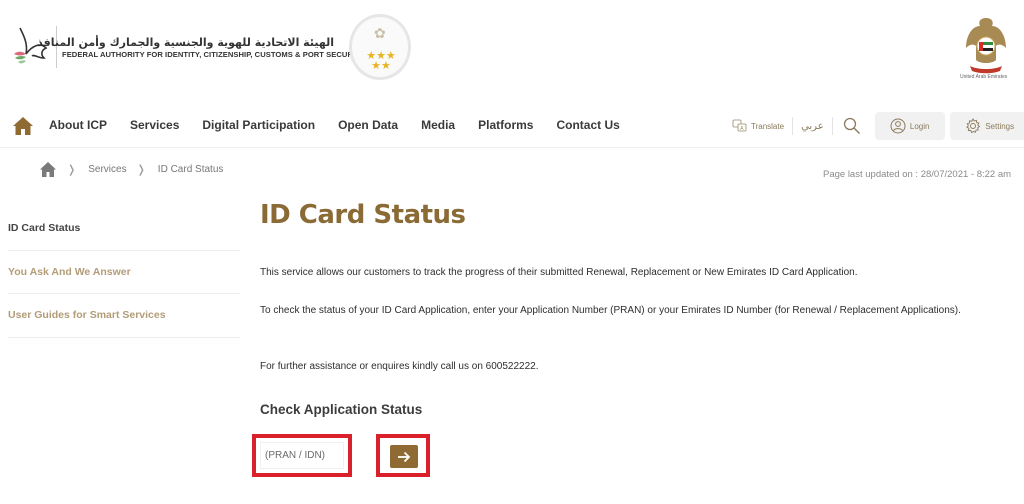 This screenshot has width=1024, height=504. Describe the element at coordinates (812, 126) in the screenshot. I see `arabic-language-link: عربي` at that location.